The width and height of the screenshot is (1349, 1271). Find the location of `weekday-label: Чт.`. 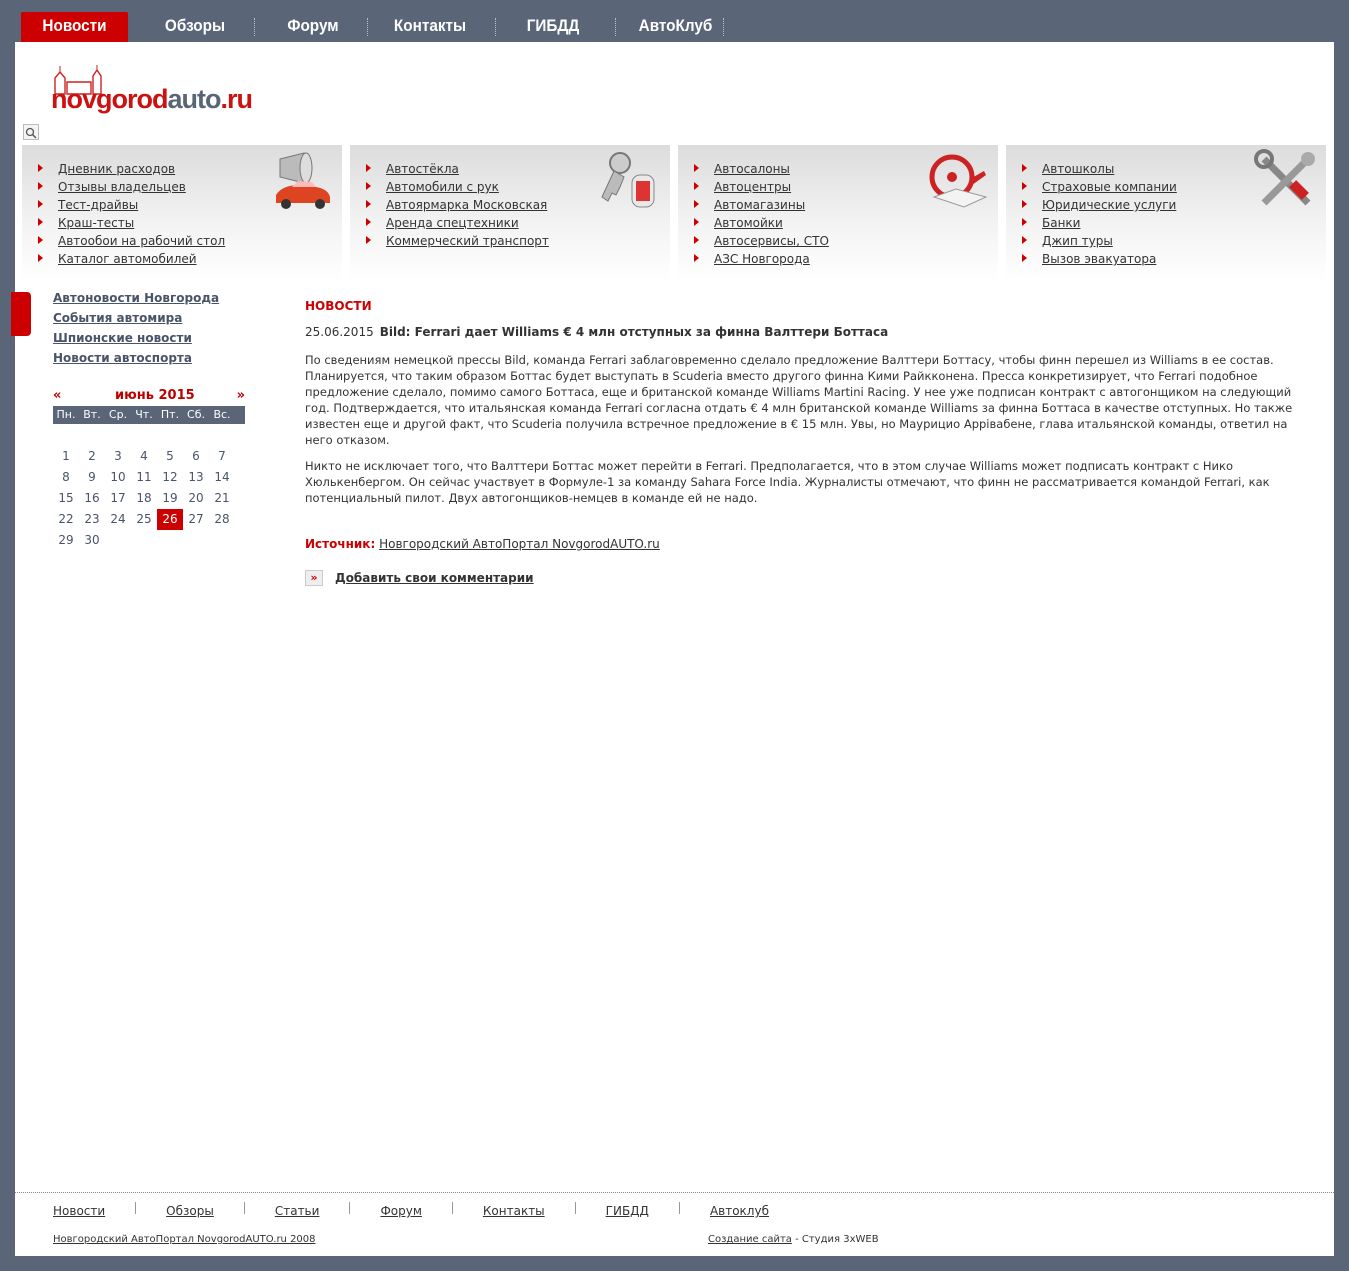

weekday-label: Чт. is located at coordinates (144, 414).